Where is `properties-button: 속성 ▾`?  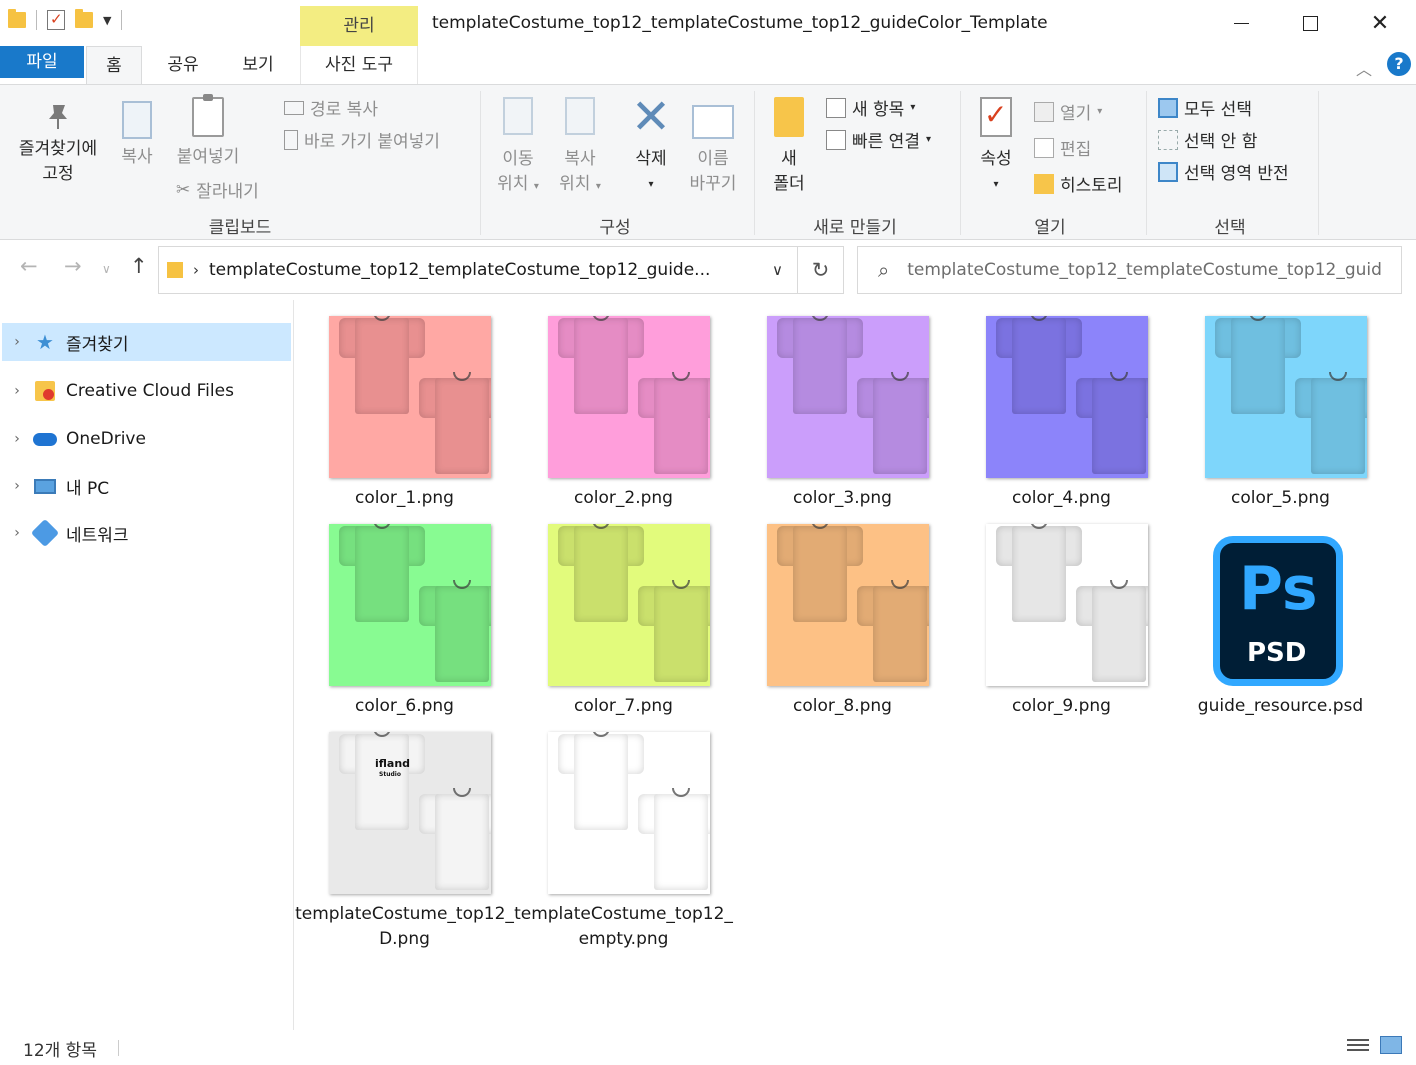
properties-button: 속성 ▾ is located at coordinates (996, 147).